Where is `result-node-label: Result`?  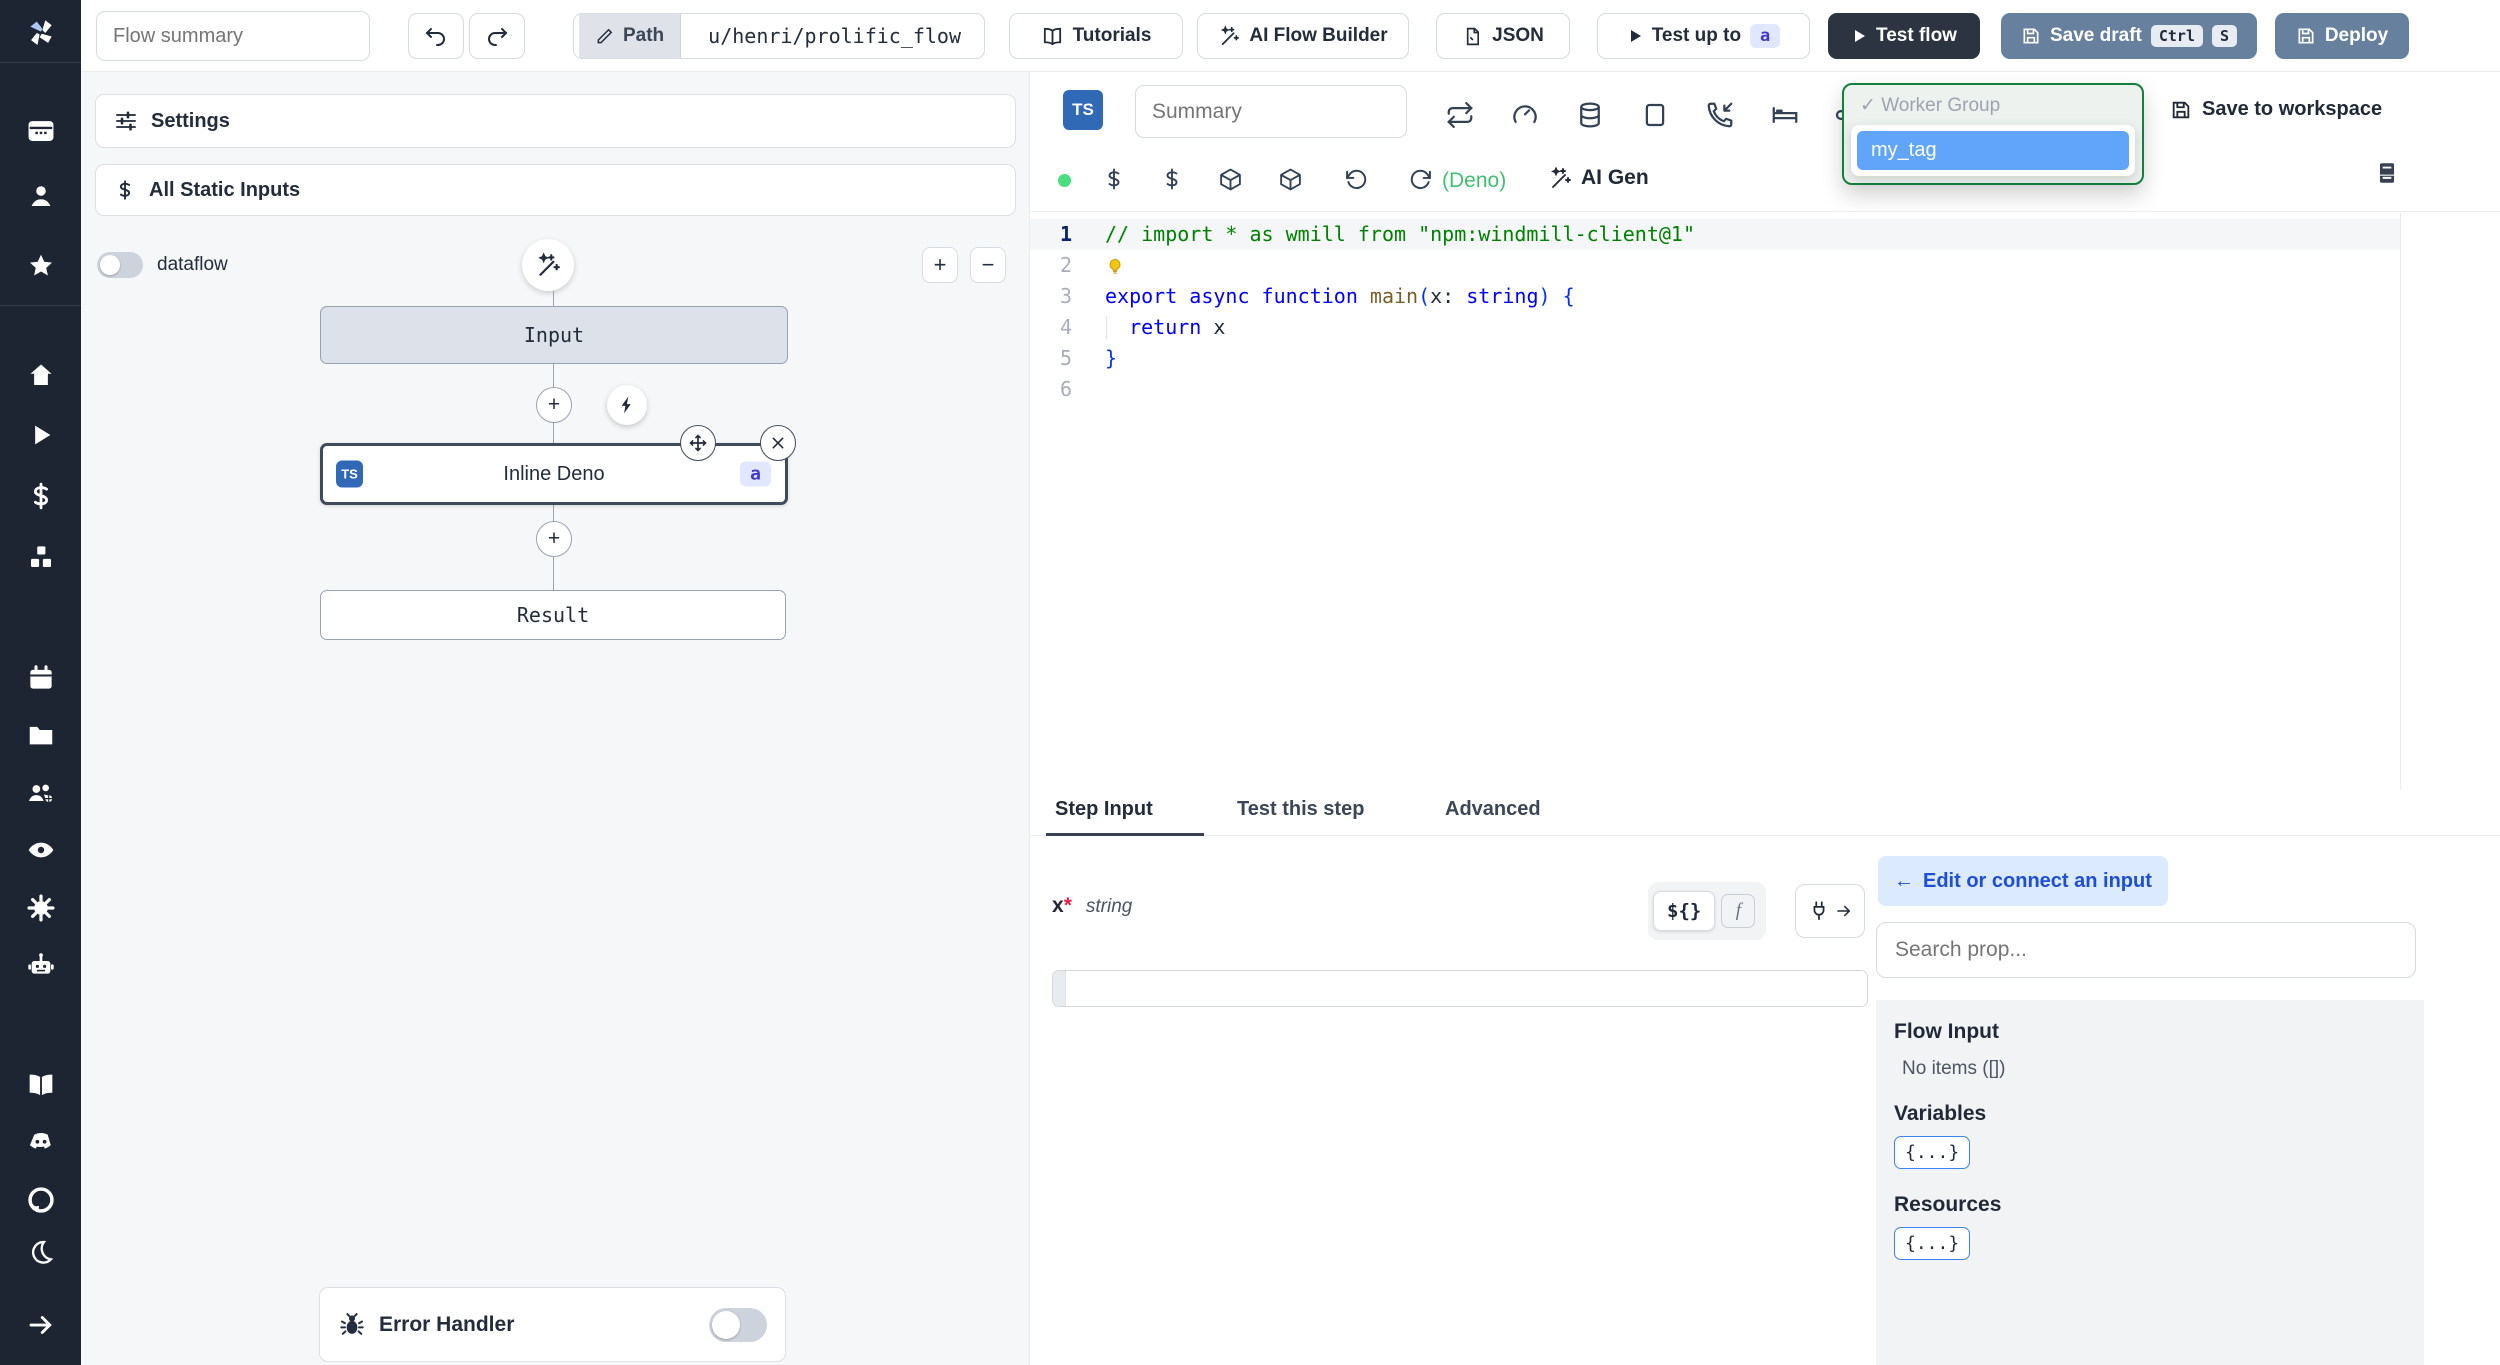 result-node-label: Result is located at coordinates (553, 615).